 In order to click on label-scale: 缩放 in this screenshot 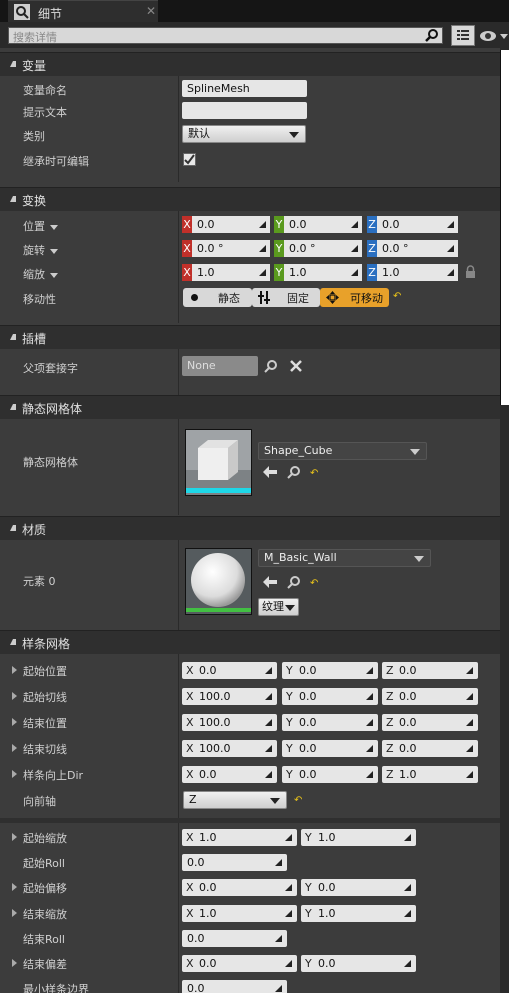, I will do `click(40, 274)`.